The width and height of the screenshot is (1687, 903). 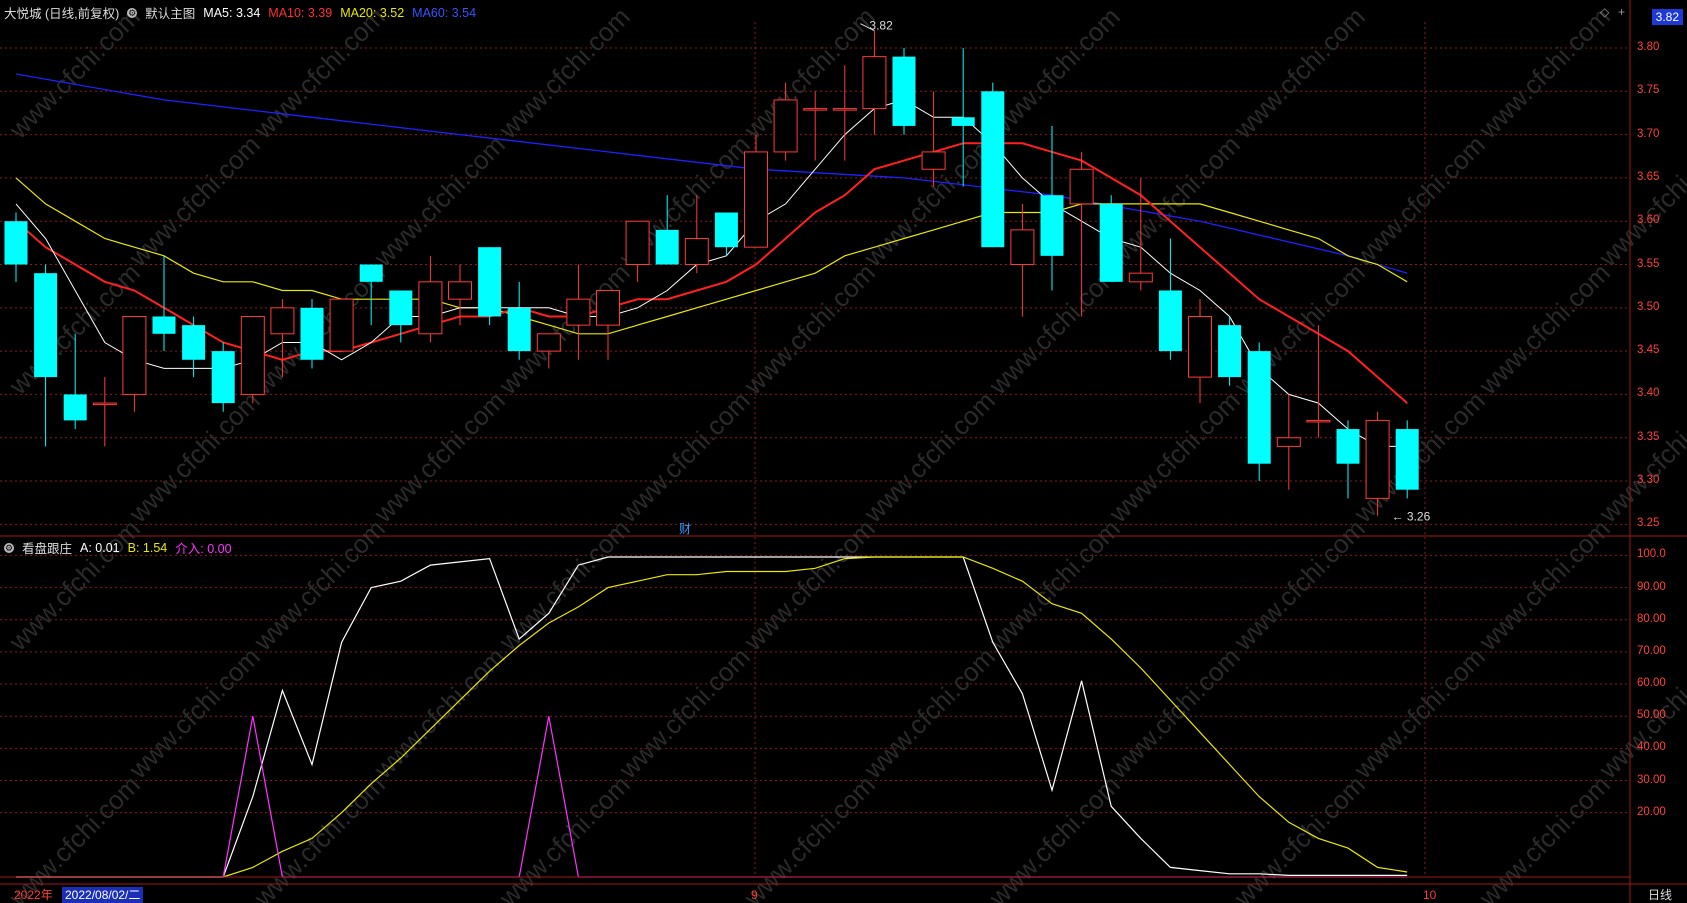 What do you see at coordinates (1651, 779) in the screenshot?
I see `indicator-tick: 30.00` at bounding box center [1651, 779].